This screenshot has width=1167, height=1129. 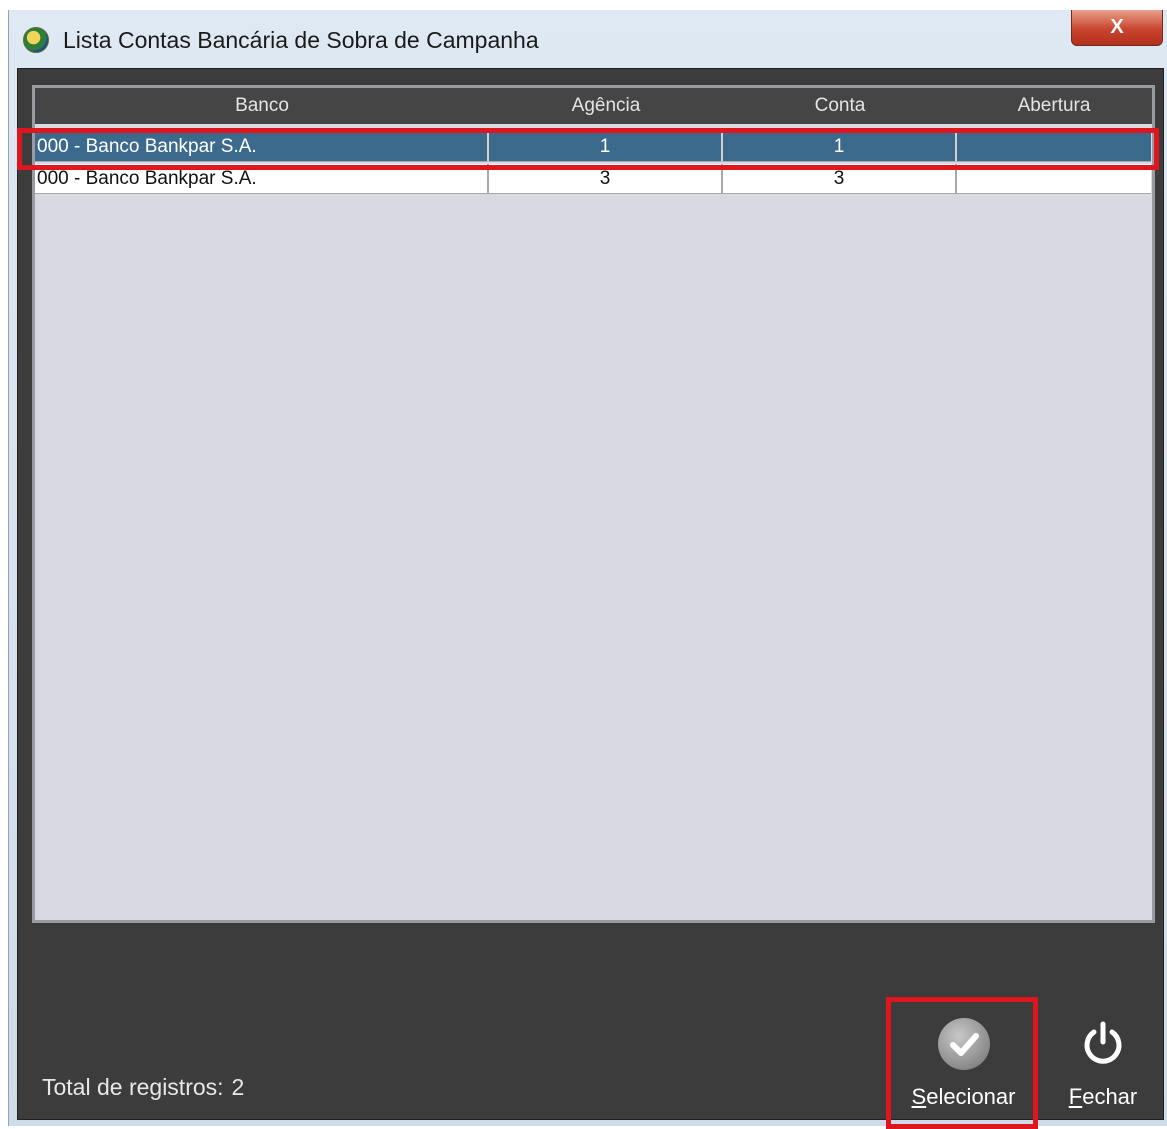 What do you see at coordinates (36, 40) in the screenshot?
I see `app-emblem-icon` at bounding box center [36, 40].